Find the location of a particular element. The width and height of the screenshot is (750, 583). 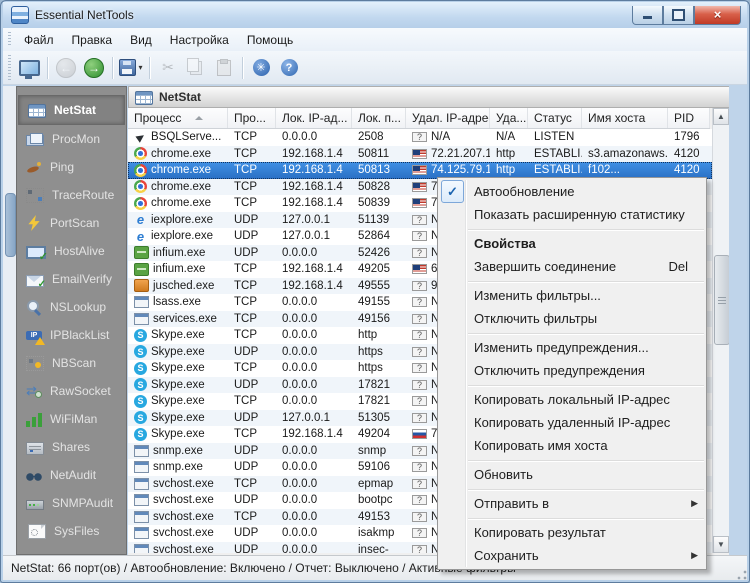

sidebar-item-nbscan: NBScan is located at coordinates (71, 363).